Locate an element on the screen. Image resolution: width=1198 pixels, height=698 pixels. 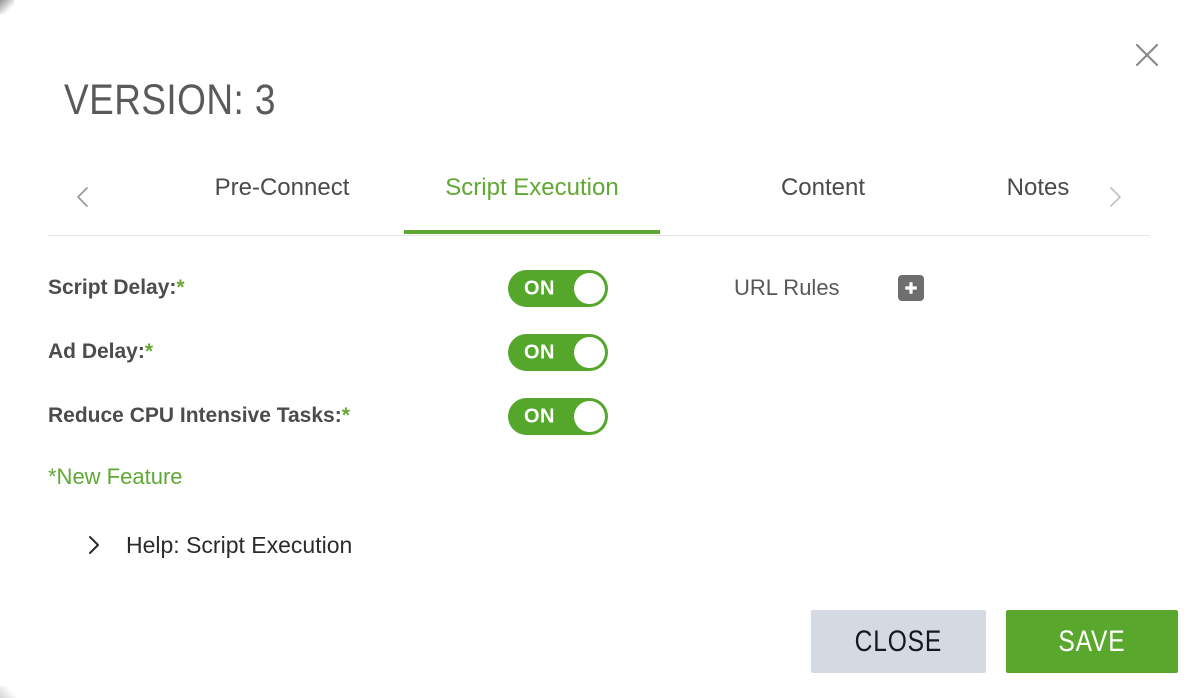
close-button-label: CLOSE is located at coordinates (898, 641).